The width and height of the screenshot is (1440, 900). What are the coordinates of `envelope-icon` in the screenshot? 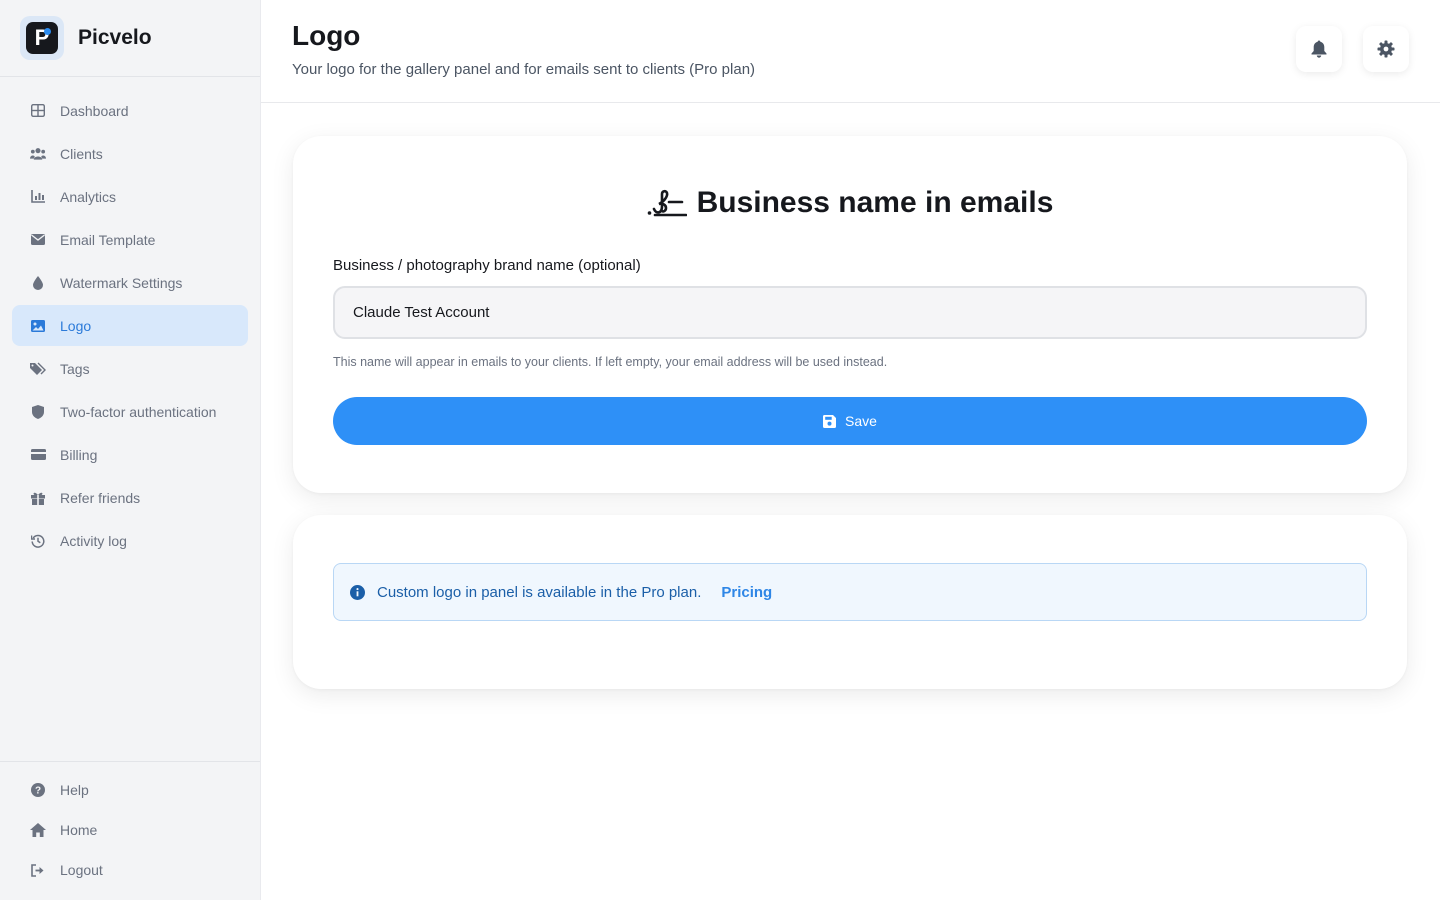 It's located at (38, 240).